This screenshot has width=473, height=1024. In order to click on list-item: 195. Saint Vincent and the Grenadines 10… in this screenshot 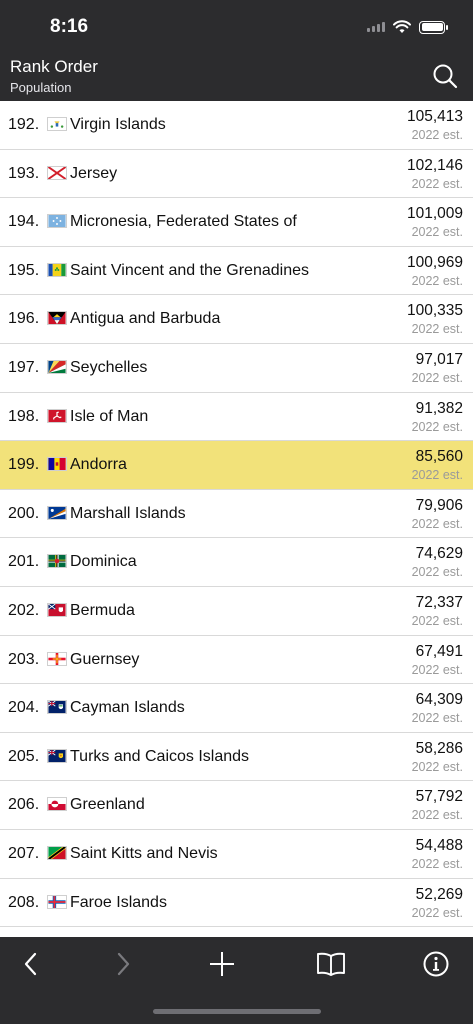, I will do `click(236, 271)`.